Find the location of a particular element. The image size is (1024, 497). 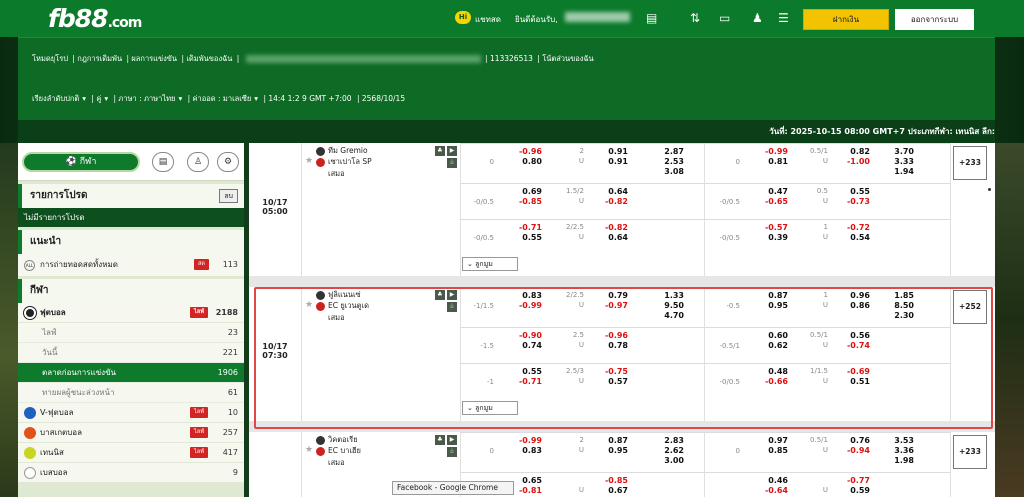

sidebar-item-basketball: บาสเกตบอล ไลฟ์ 257 is located at coordinates (131, 433).